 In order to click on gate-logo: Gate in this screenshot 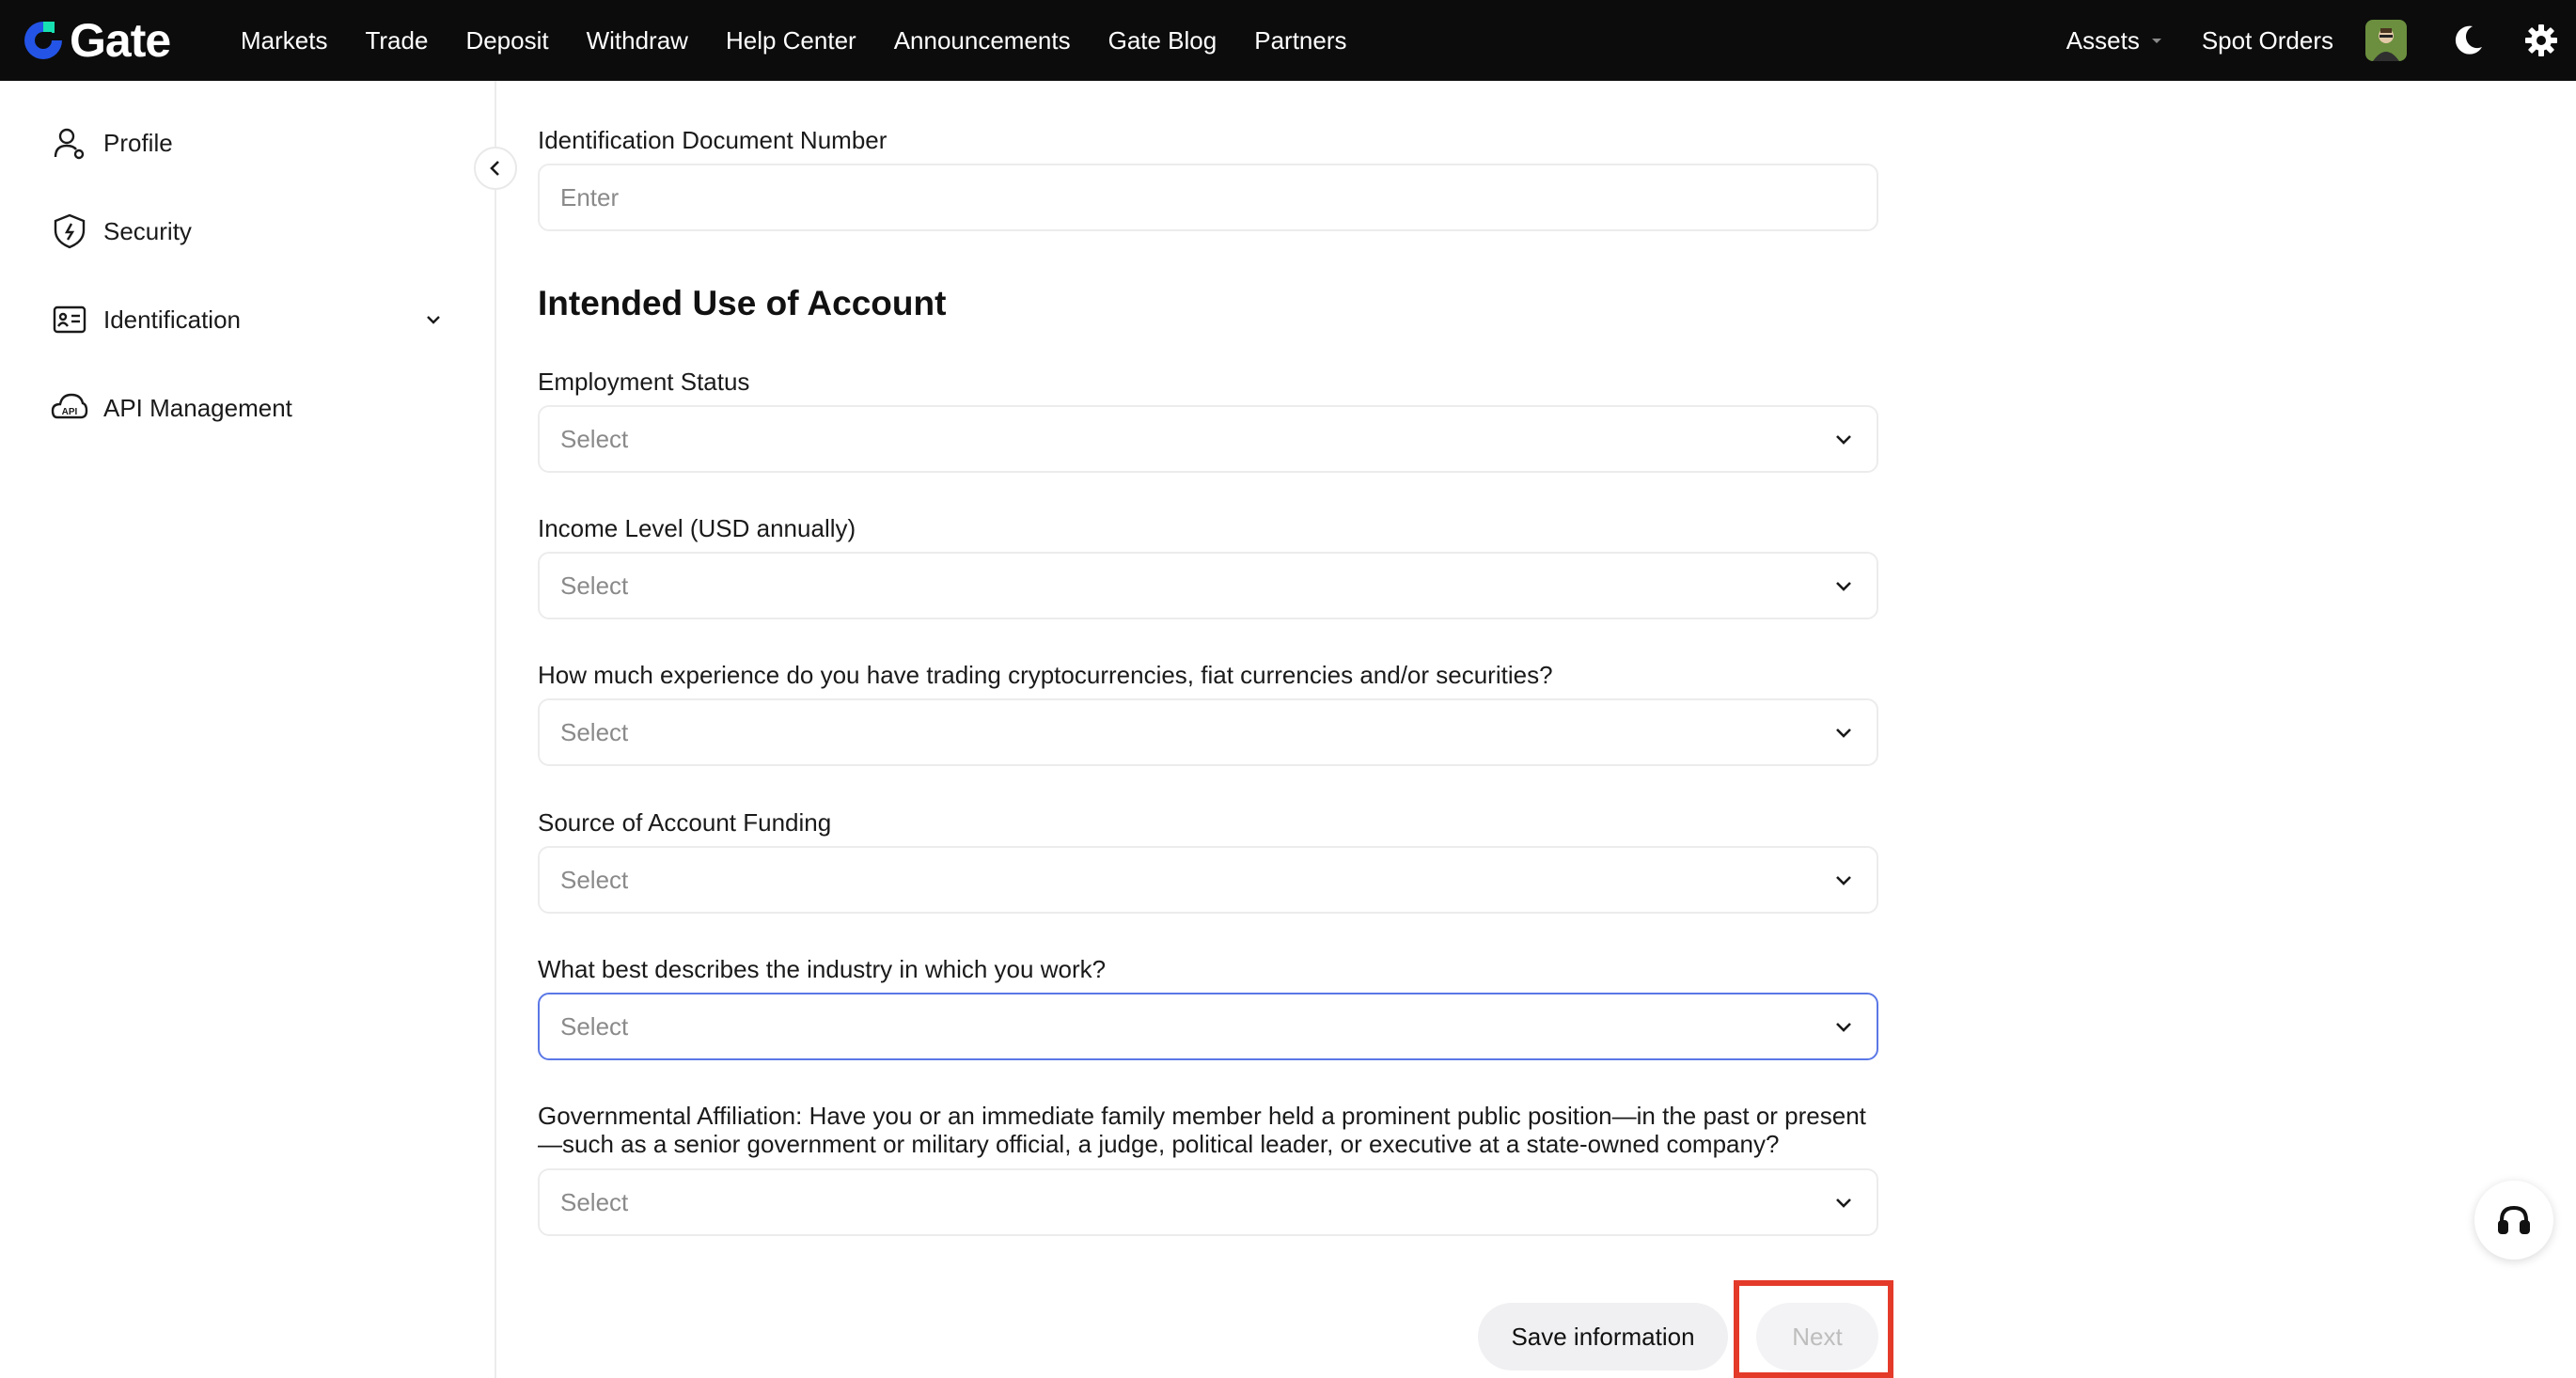, I will do `click(96, 40)`.